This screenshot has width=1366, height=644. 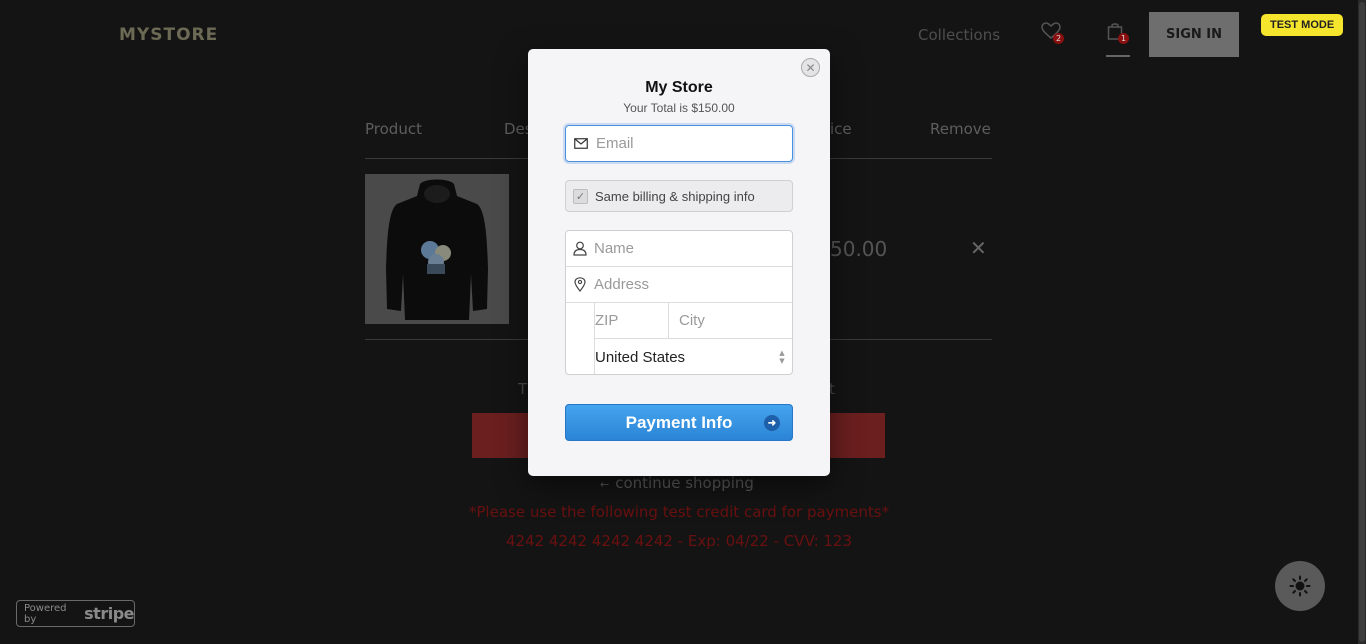 What do you see at coordinates (523, 389) in the screenshot?
I see `total-label-partial: T` at bounding box center [523, 389].